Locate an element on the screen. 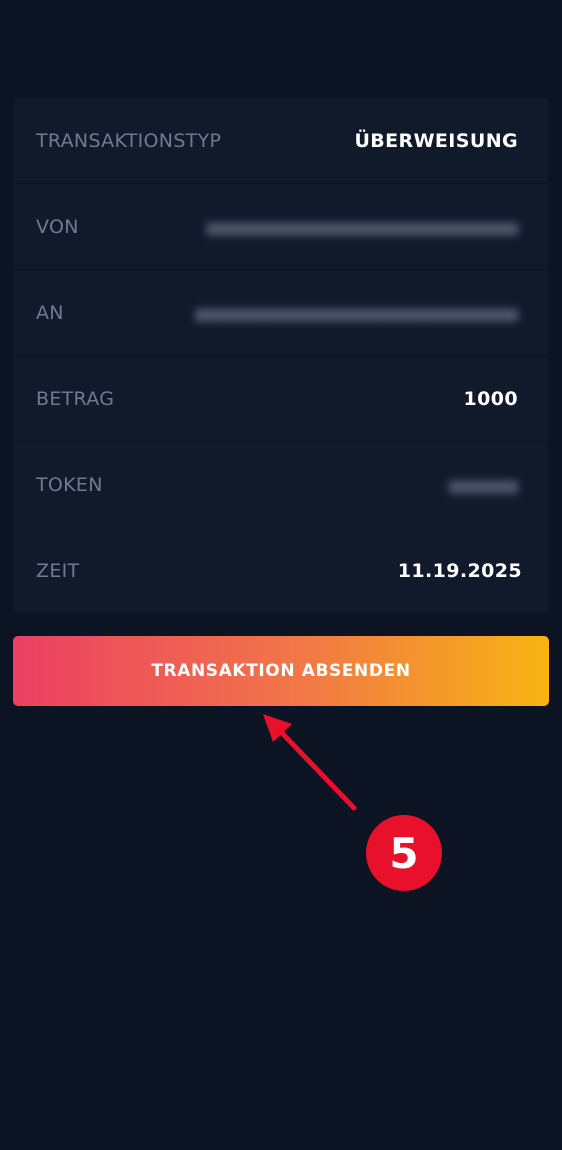  to-address-redacted: ▆▆▆▆▆▆▆▆▆▆▆▆▆▆▆▆▆▆▆▆▆▆▆▆▆▆▆▆ is located at coordinates (356, 312).